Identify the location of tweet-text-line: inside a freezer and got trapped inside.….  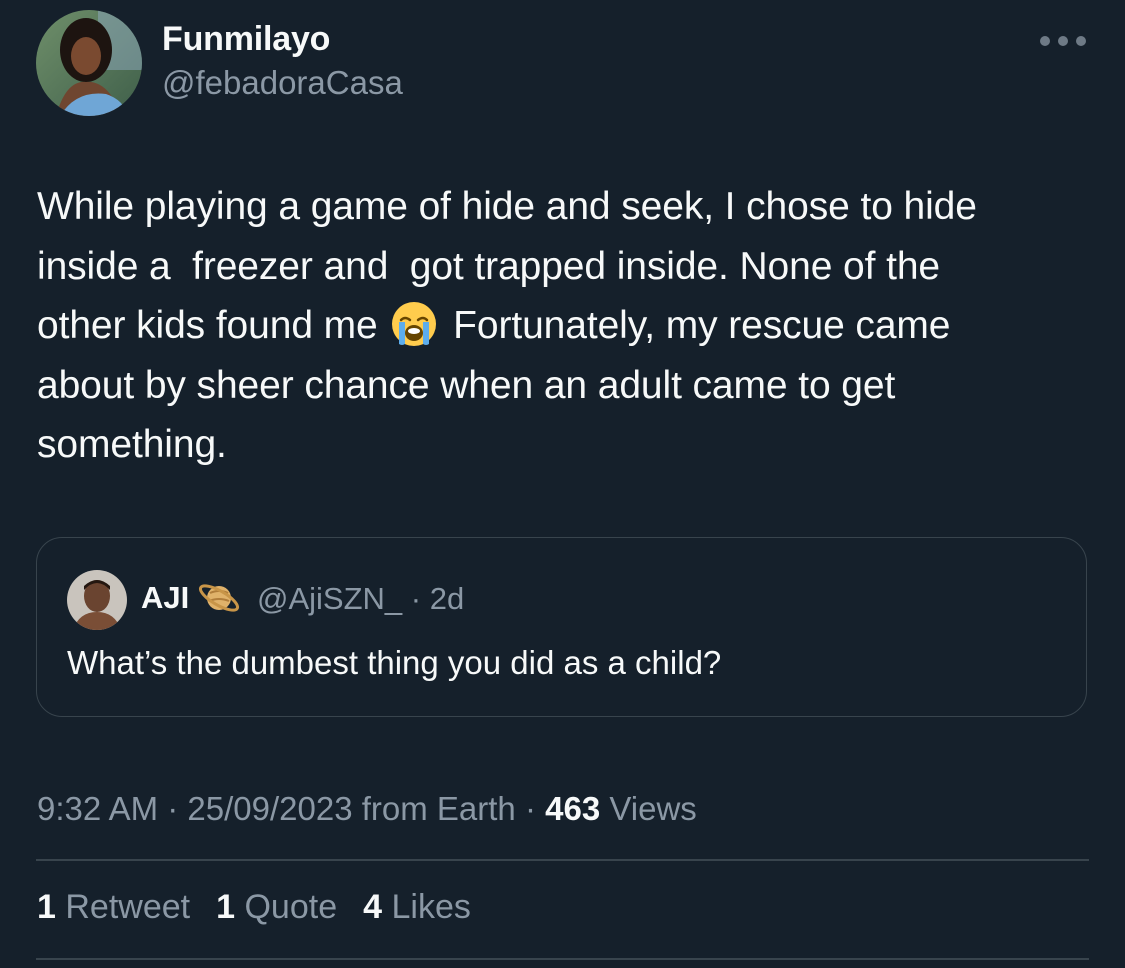
(489, 266).